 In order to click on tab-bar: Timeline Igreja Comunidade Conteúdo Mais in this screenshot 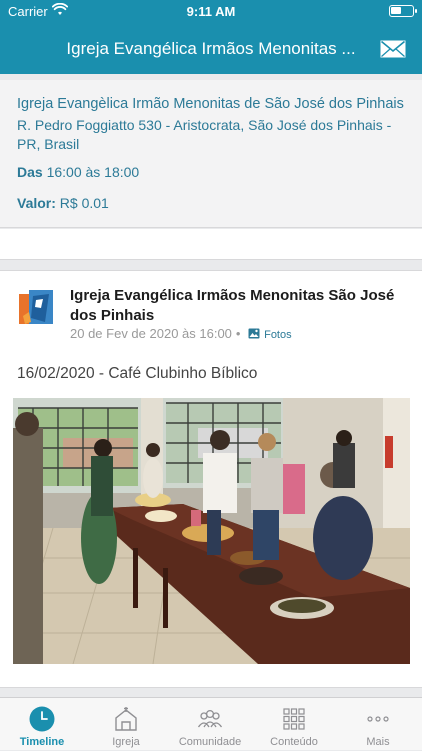, I will do `click(211, 723)`.